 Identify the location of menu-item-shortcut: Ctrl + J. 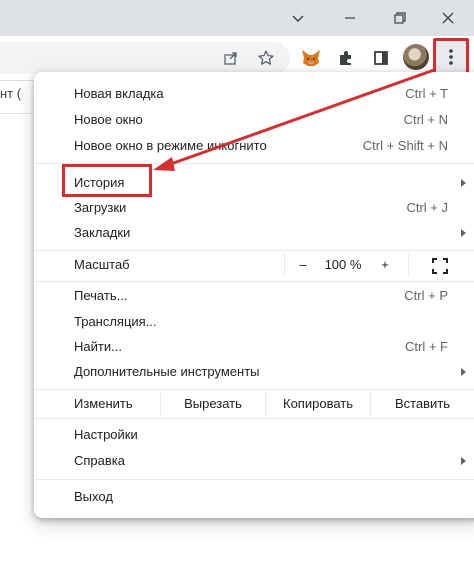
(427, 207).